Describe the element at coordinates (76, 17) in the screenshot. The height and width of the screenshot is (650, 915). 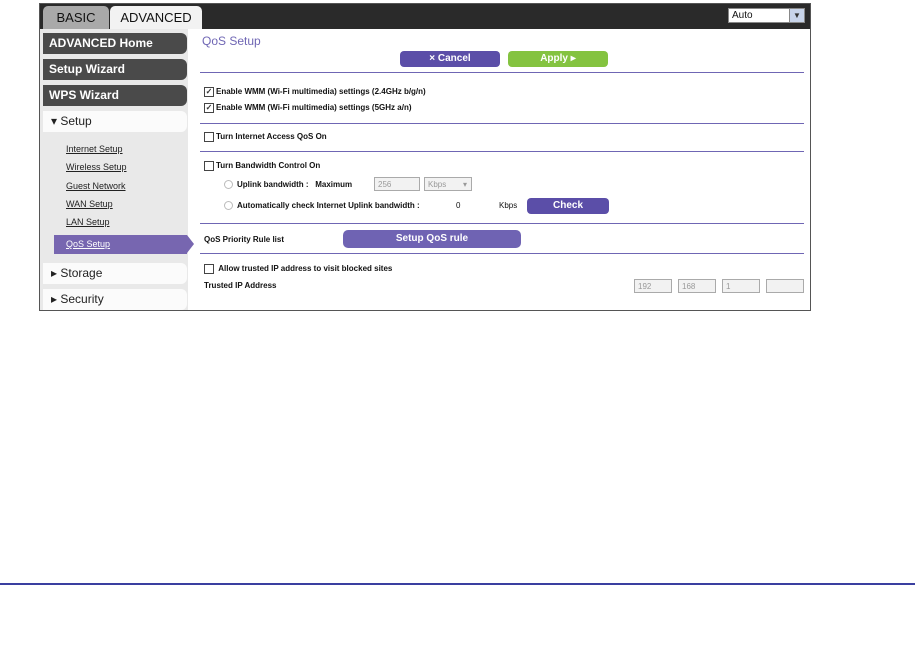
I see `tab-basic: BASIC` at that location.